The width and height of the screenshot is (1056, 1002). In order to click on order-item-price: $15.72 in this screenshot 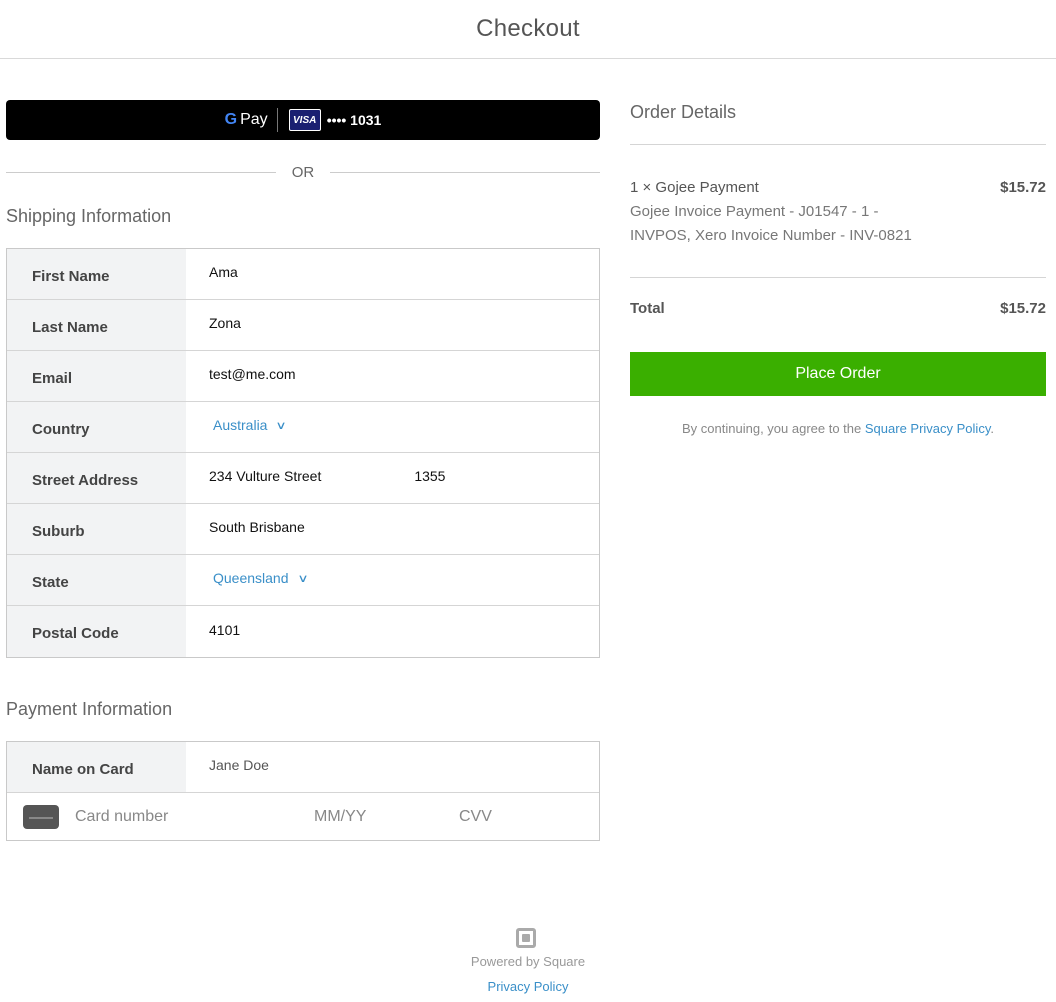, I will do `click(1023, 187)`.